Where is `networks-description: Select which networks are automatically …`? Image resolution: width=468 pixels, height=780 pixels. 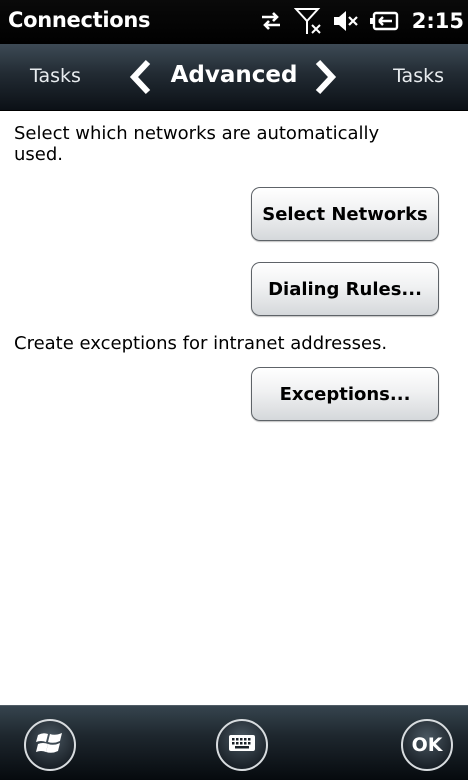
networks-description: Select which networks are automatically … is located at coordinates (197, 144).